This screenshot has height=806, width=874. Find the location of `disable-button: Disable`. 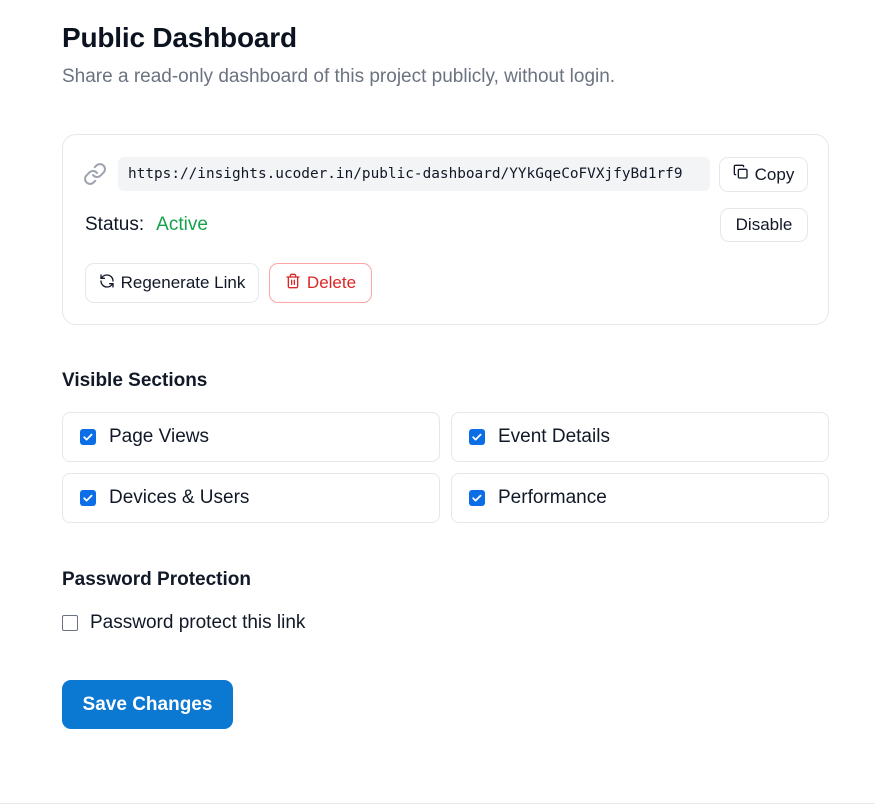

disable-button: Disable is located at coordinates (764, 225).